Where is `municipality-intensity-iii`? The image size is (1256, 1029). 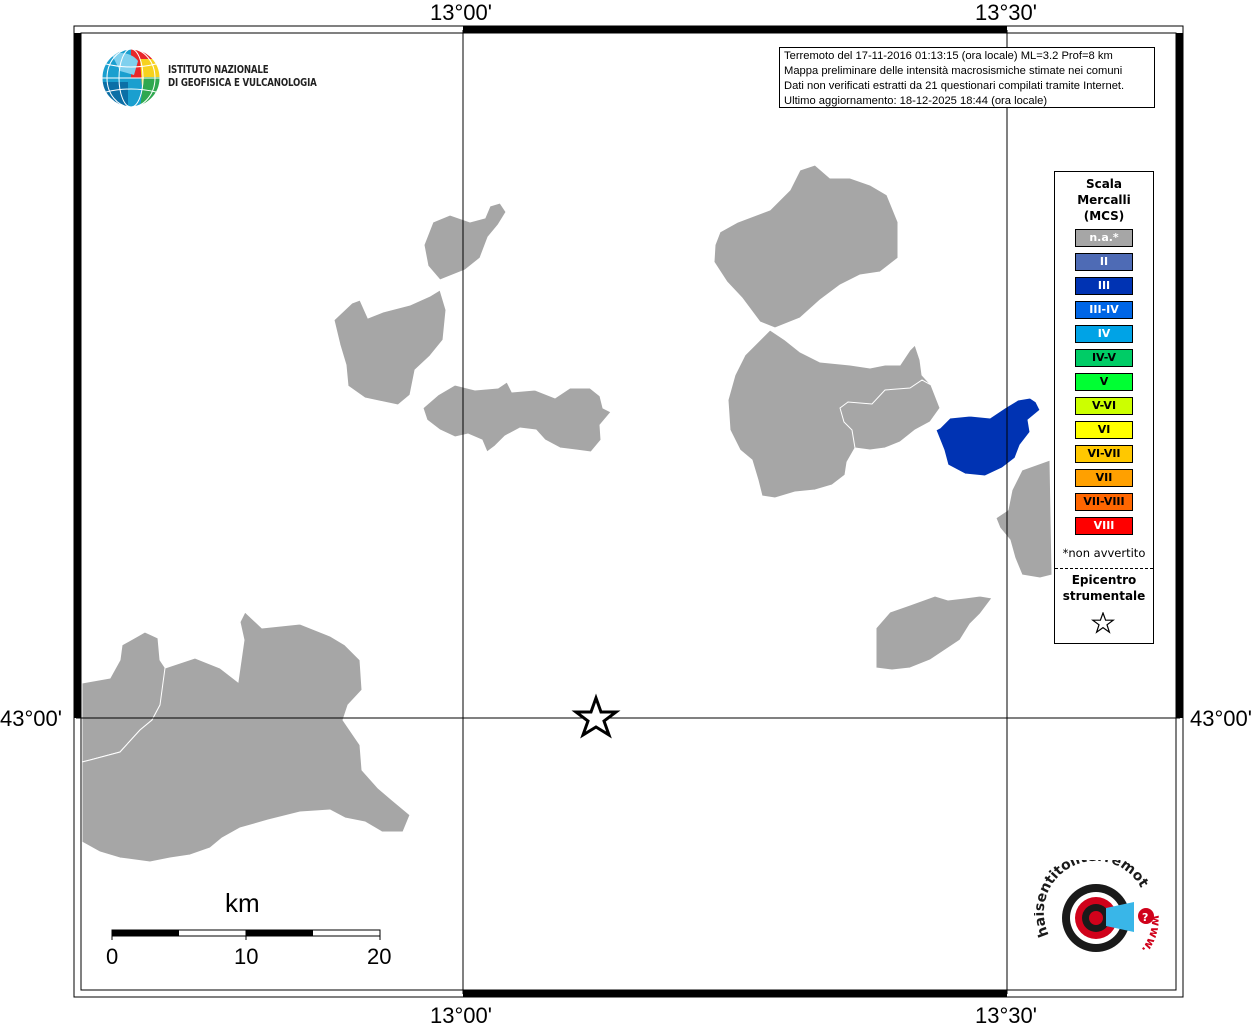 municipality-intensity-iii is located at coordinates (988, 437).